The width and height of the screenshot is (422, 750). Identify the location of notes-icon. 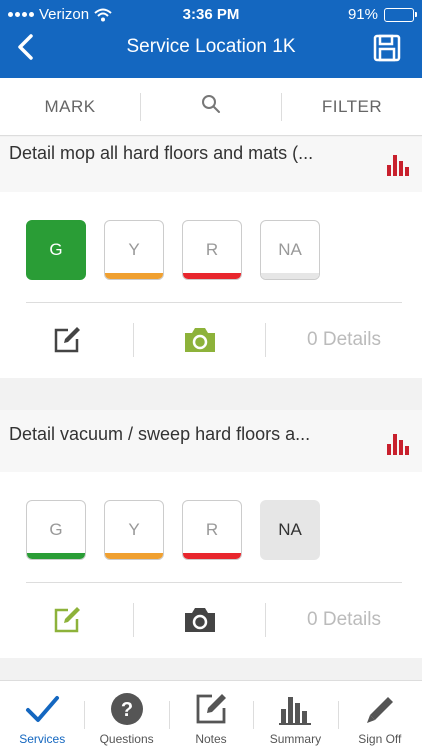
(211, 709).